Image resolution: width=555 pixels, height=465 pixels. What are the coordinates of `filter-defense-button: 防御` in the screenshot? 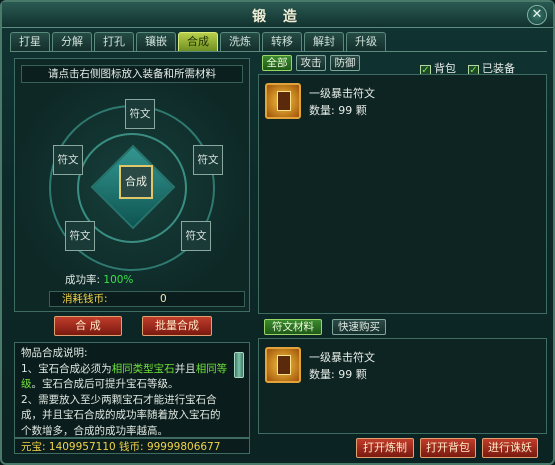 It's located at (345, 63).